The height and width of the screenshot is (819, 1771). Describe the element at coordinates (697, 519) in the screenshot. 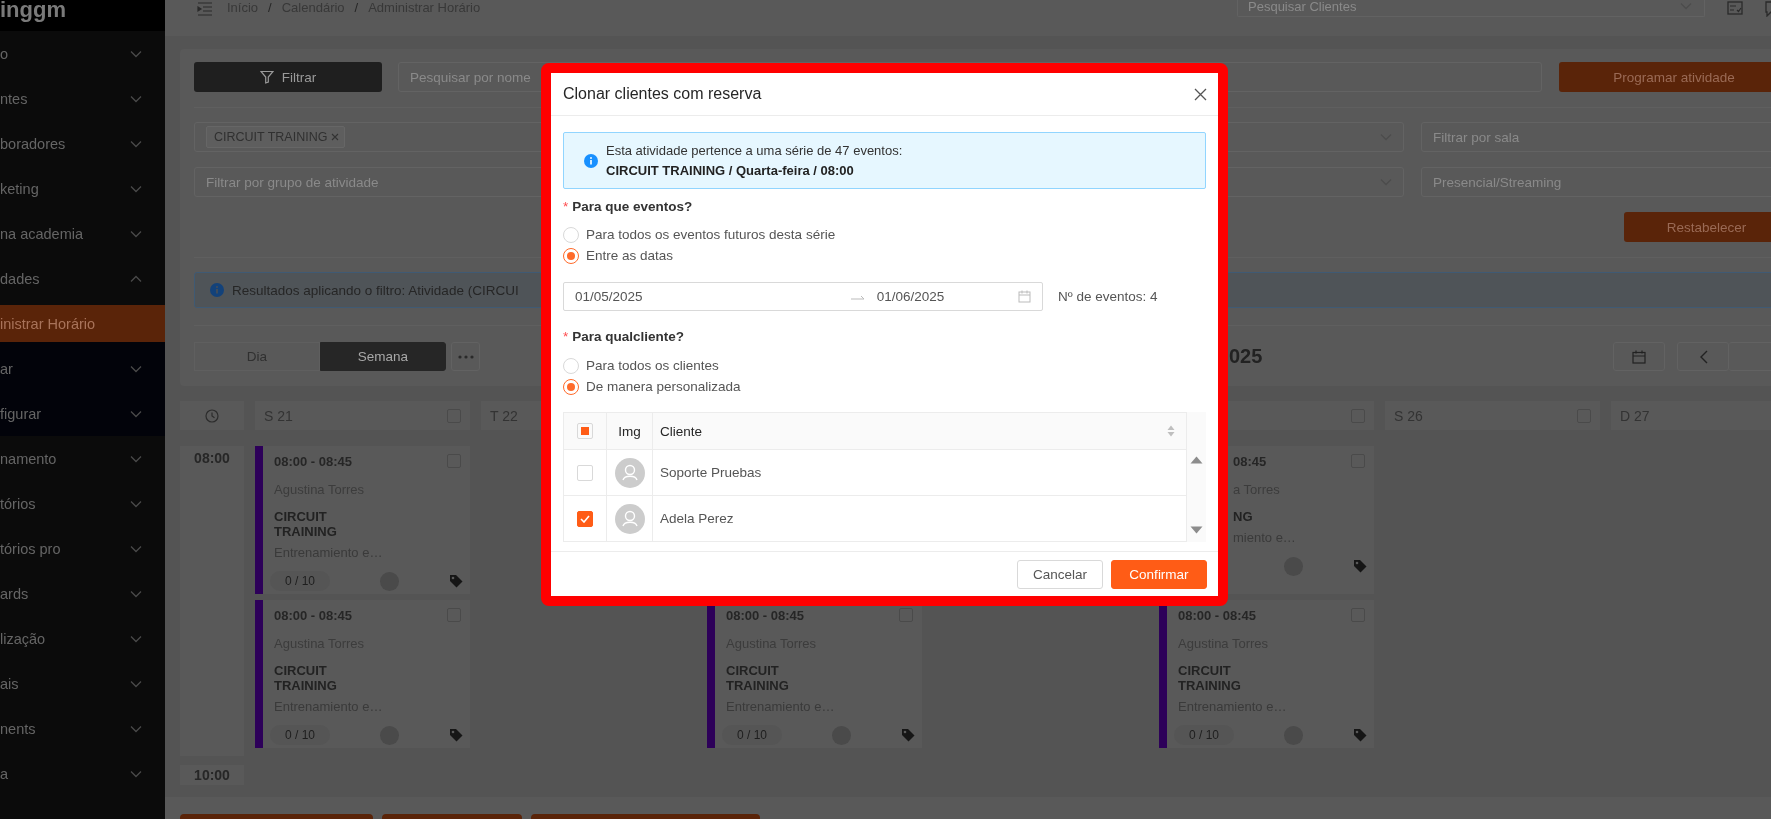

I see `table-cell-text: Adela Perez` at that location.